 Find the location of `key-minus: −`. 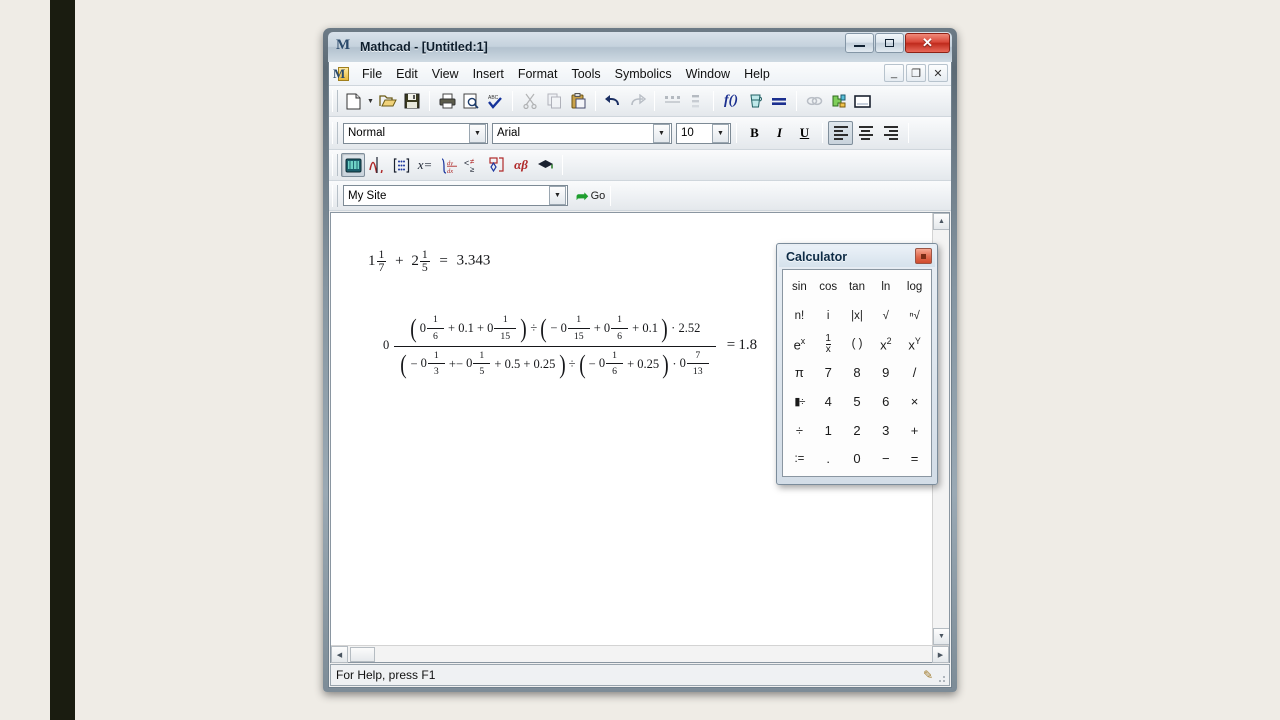

key-minus: − is located at coordinates (885, 458).